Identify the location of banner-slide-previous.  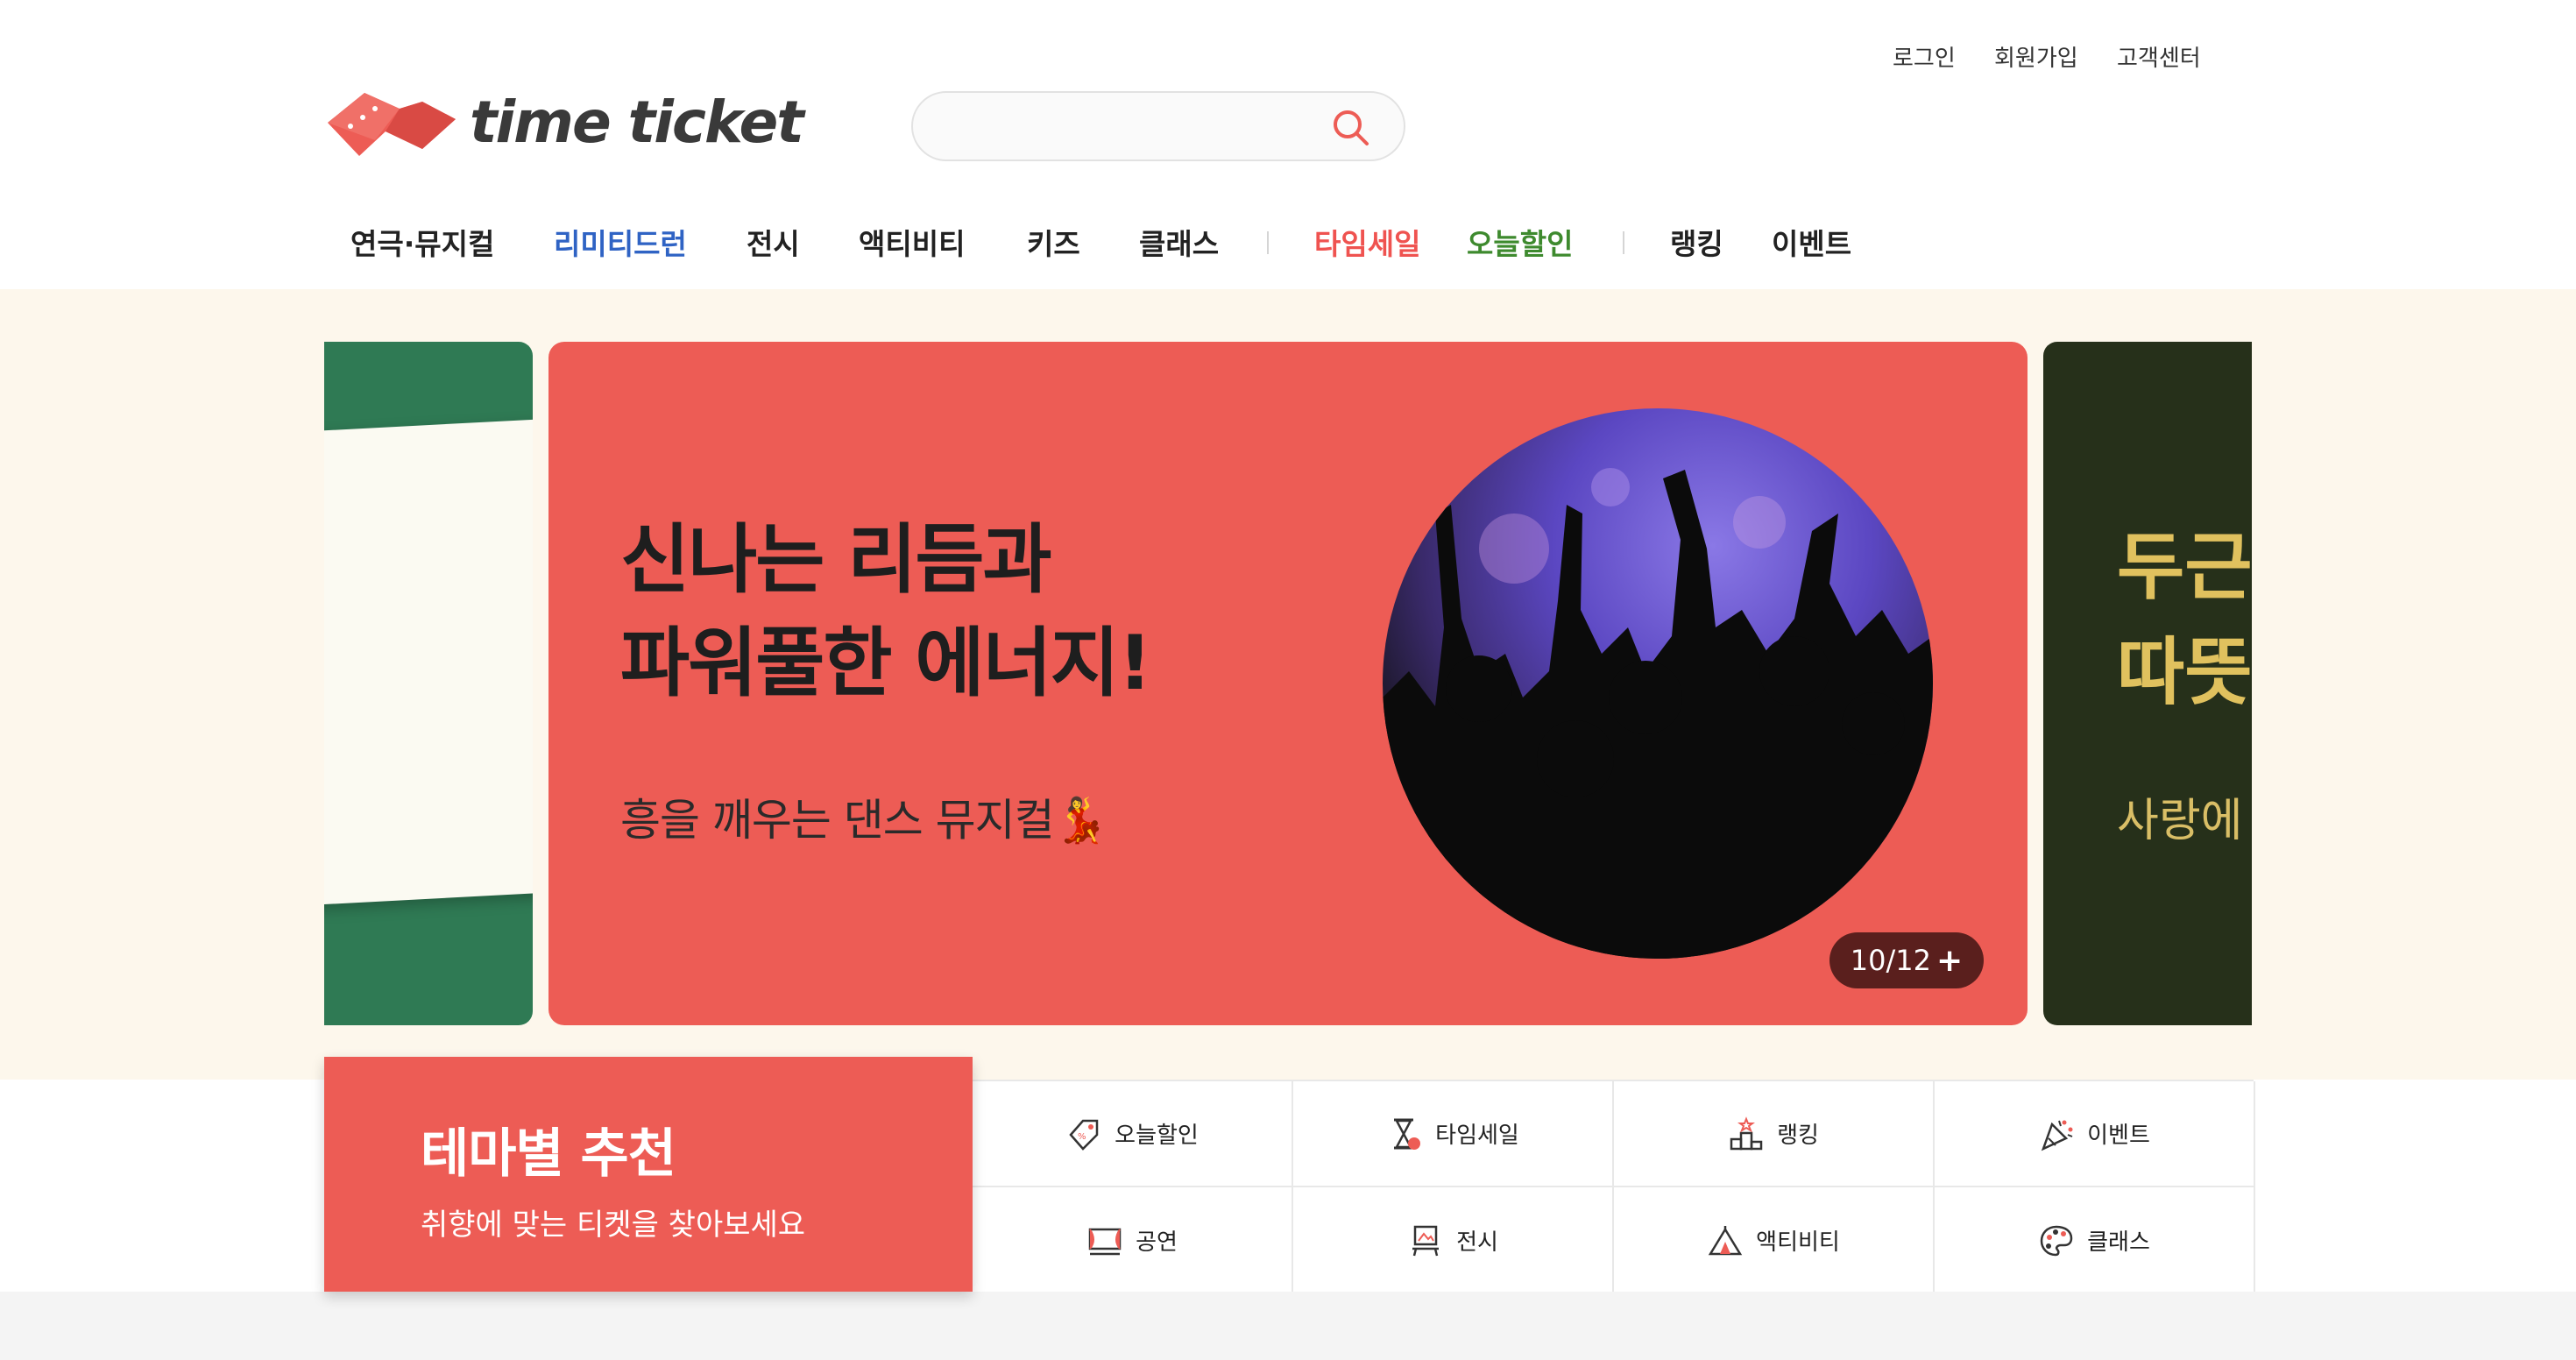
(428, 683).